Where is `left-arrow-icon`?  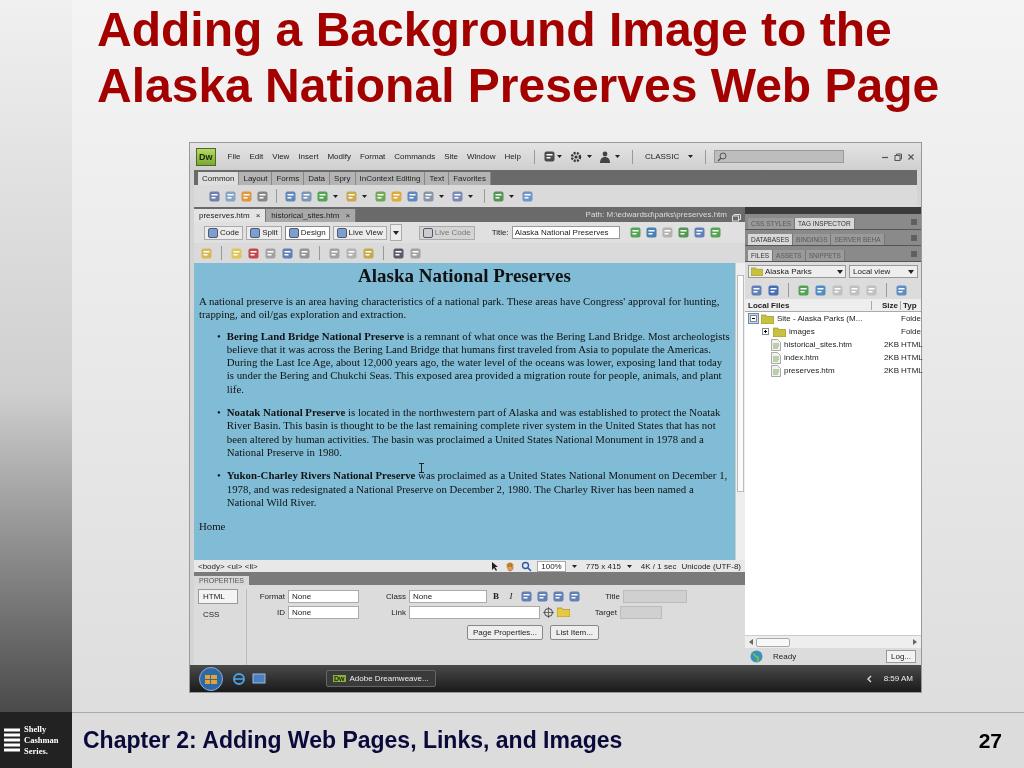
left-arrow-icon is located at coordinates (751, 642).